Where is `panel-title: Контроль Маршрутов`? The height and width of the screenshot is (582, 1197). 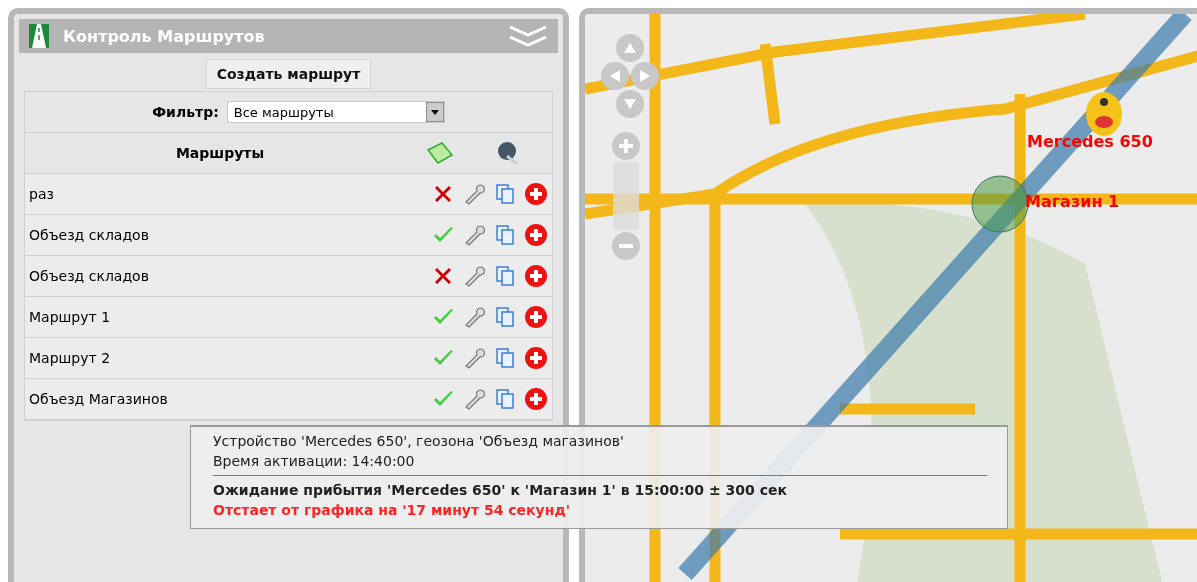
panel-title: Контроль Маршрутов is located at coordinates (164, 36).